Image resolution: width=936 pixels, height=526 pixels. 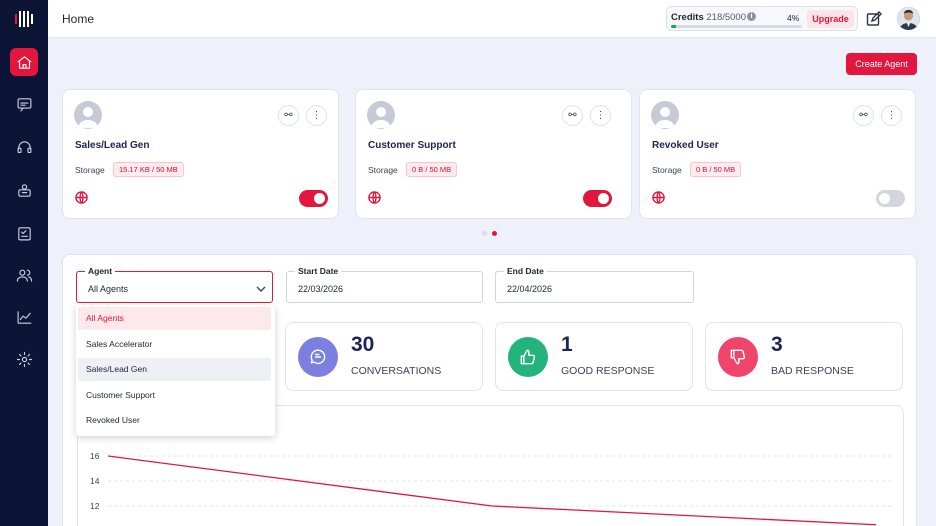 I want to click on end-date-label: End Date, so click(x=525, y=271).